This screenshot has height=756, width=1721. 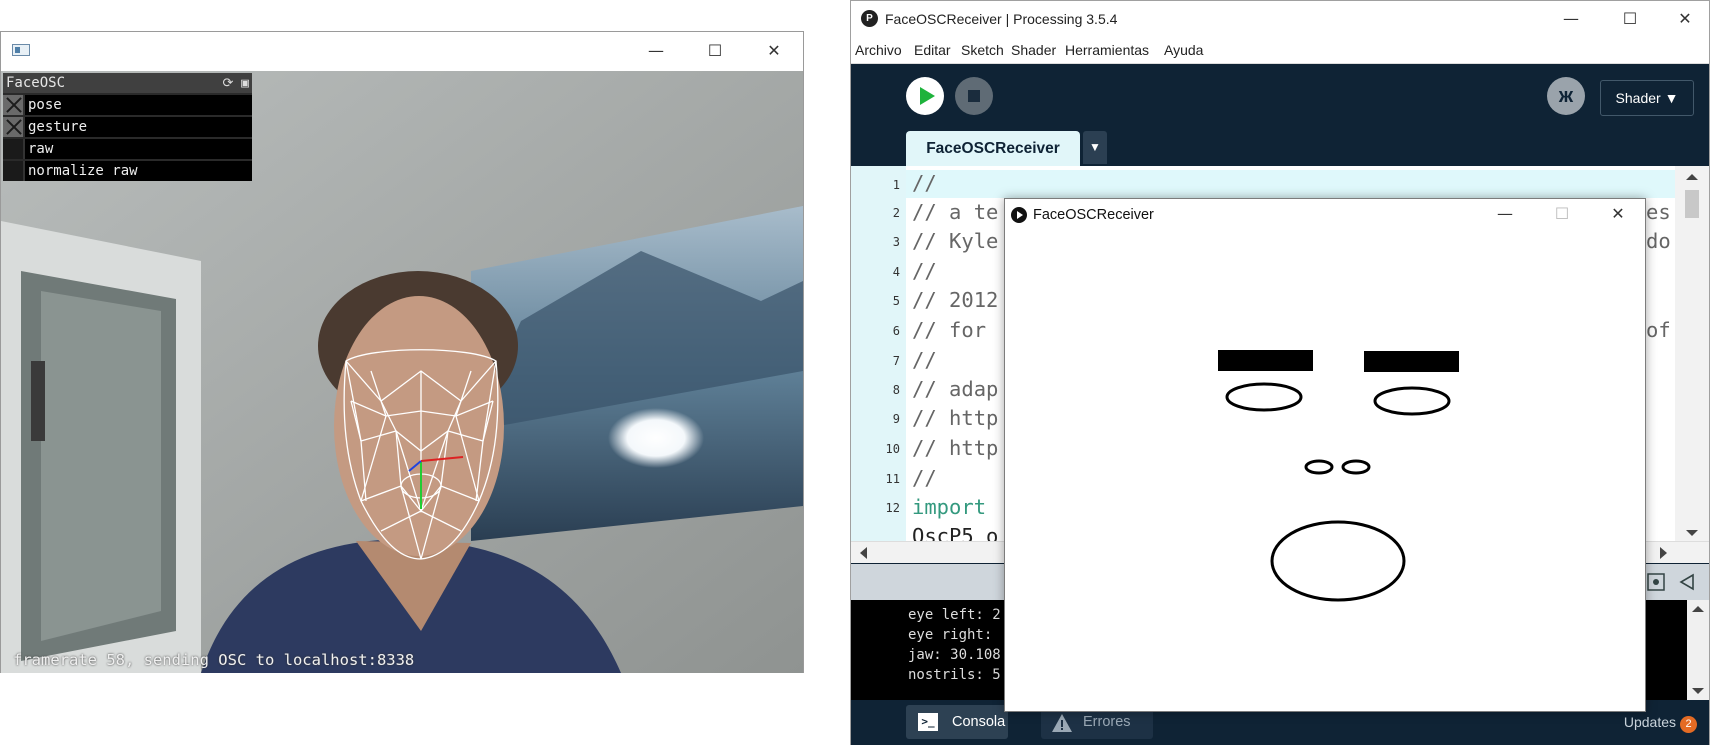 What do you see at coordinates (1692, 177) in the screenshot?
I see `scroll-up-icon` at bounding box center [1692, 177].